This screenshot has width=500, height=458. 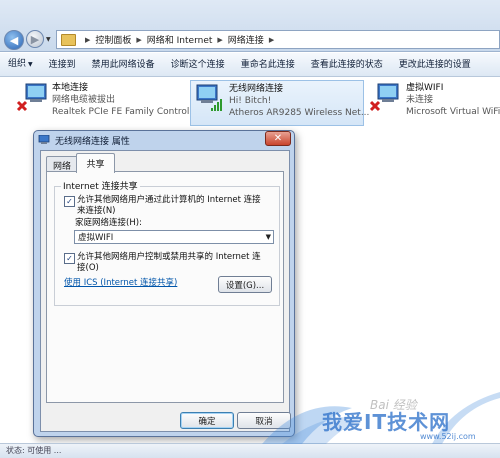 I want to click on tab-sharing: 共享, so click(x=95, y=163).